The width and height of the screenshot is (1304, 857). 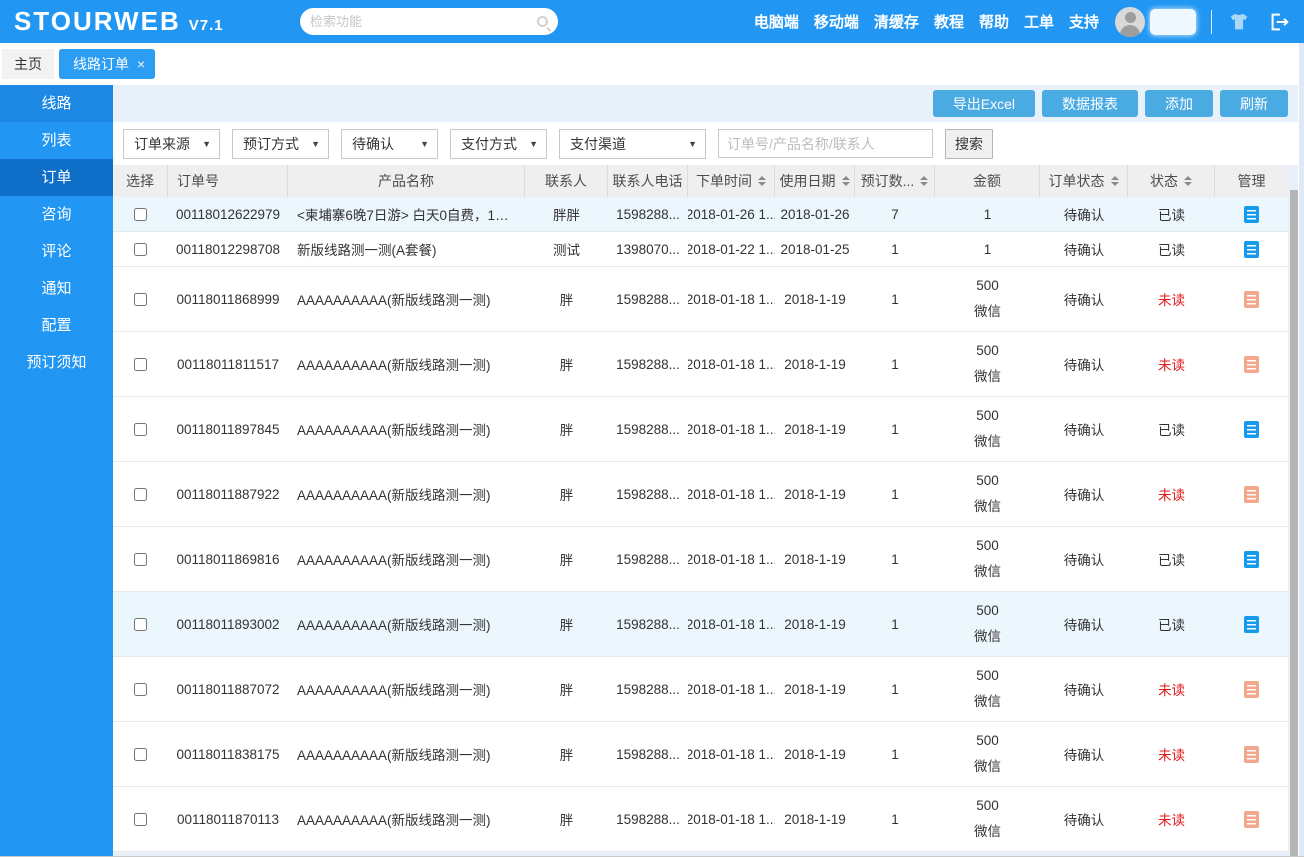 I want to click on keyword-input, so click(x=825, y=143).